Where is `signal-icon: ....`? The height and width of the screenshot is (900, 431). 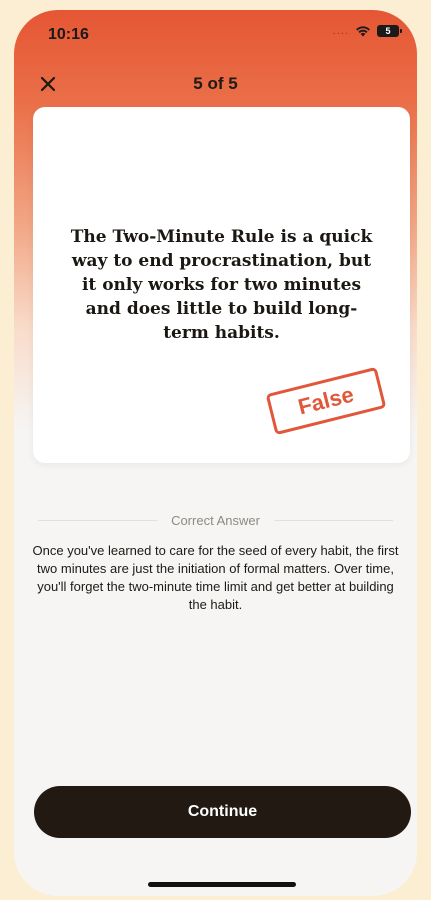 signal-icon: .... is located at coordinates (340, 31).